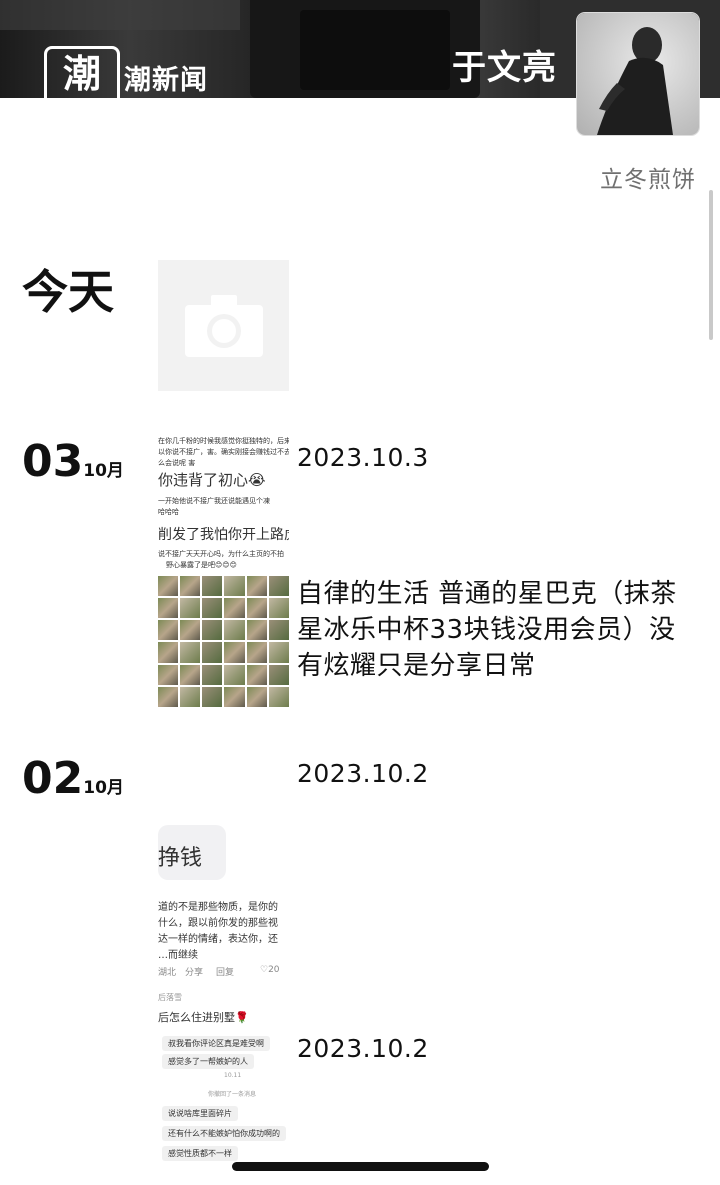 The image size is (720, 1185). Describe the element at coordinates (180, 858) in the screenshot. I see `thumb-text-line: 挣钱` at that location.